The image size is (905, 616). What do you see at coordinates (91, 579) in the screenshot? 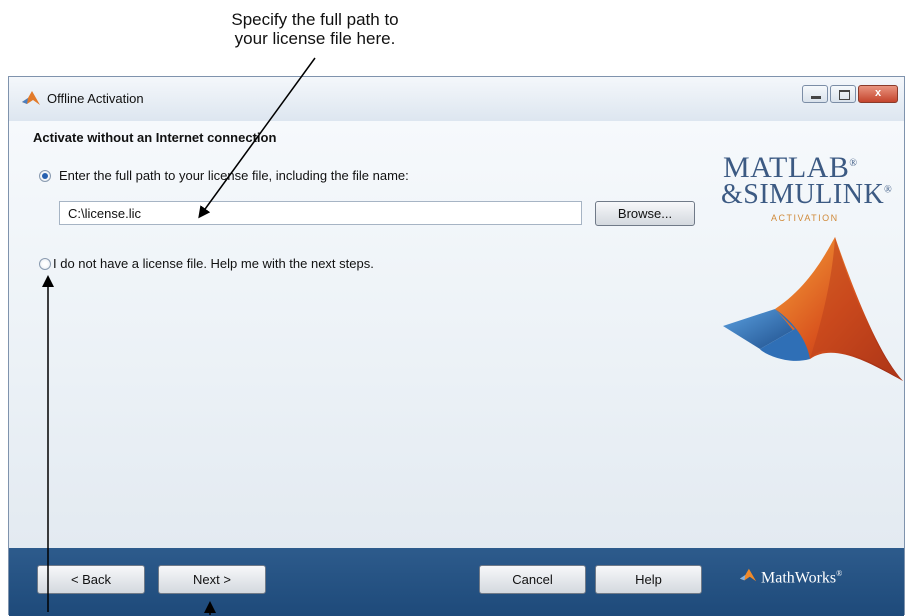
I see `back-button: < Back` at bounding box center [91, 579].